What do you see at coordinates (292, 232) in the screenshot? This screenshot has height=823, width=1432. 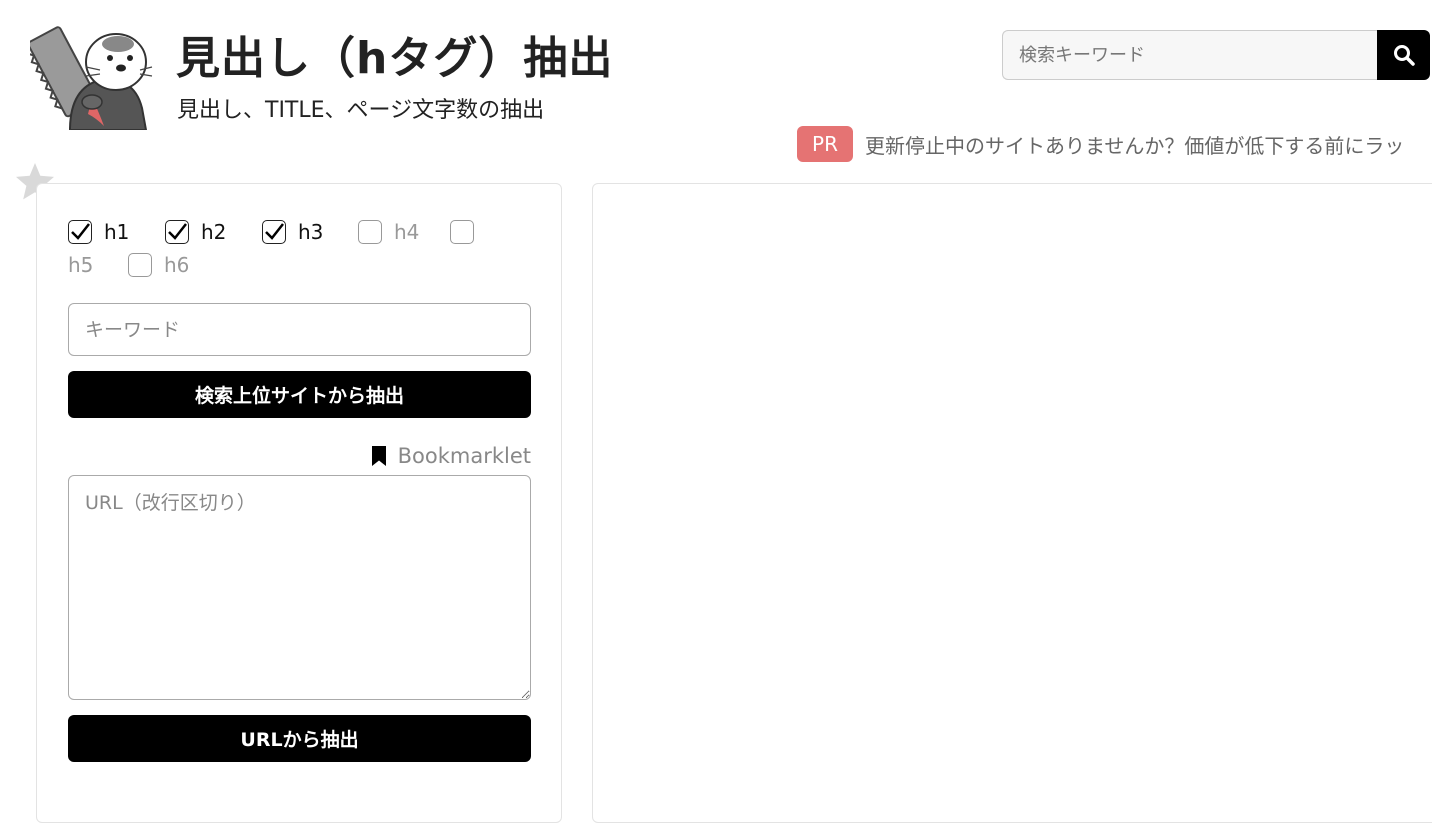 I see `checkbox-h3: h3` at bounding box center [292, 232].